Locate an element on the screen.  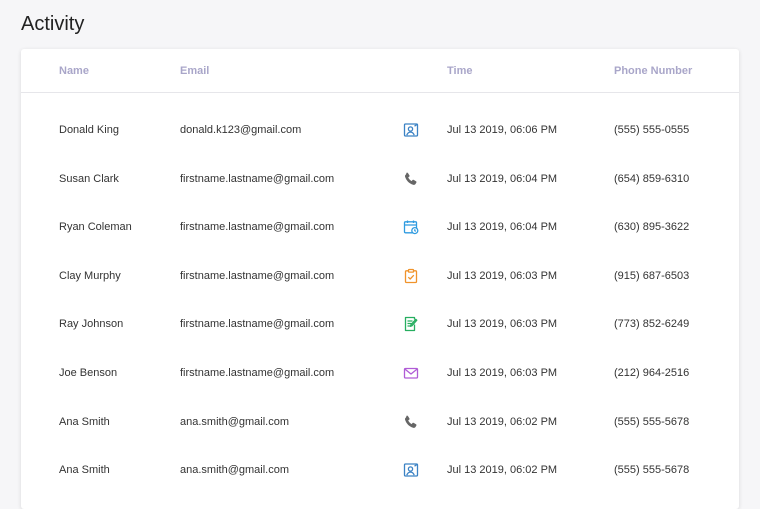
row-phone: (915) 687-6503 is located at coordinates (652, 275).